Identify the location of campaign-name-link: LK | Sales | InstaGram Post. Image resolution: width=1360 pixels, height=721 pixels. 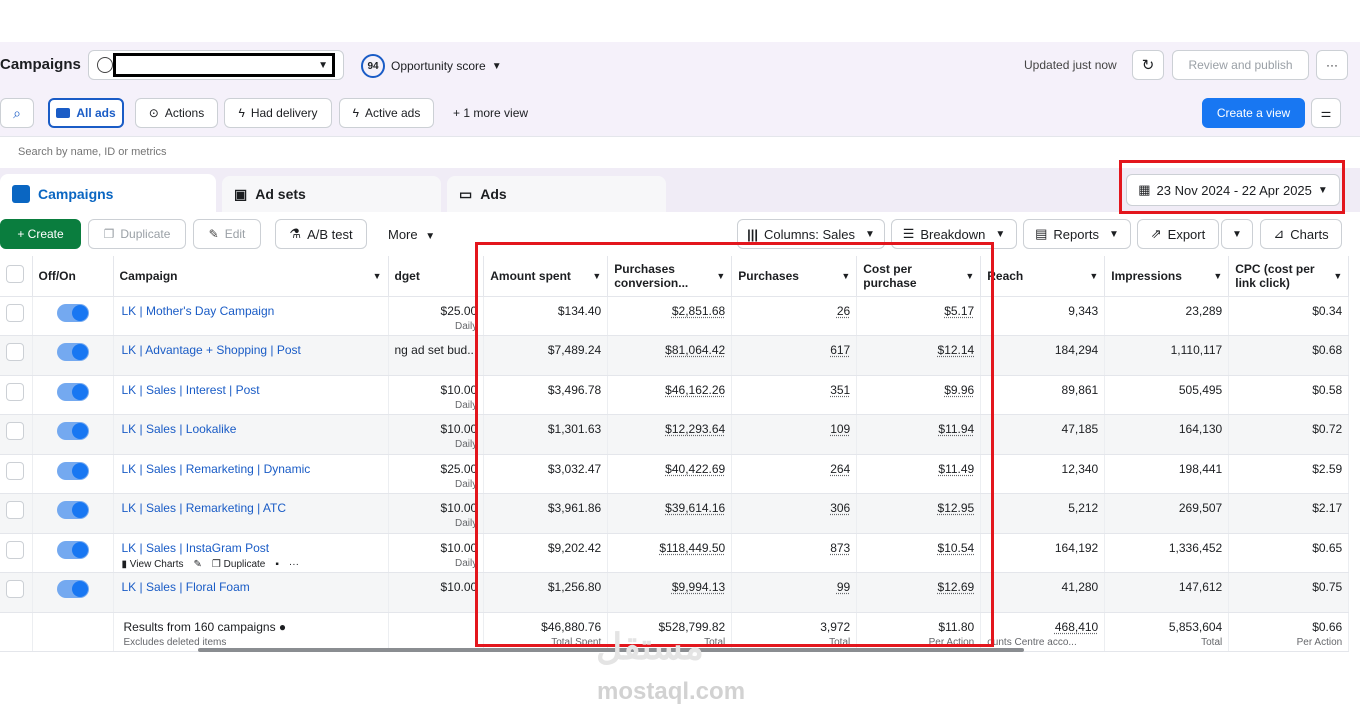
(196, 548).